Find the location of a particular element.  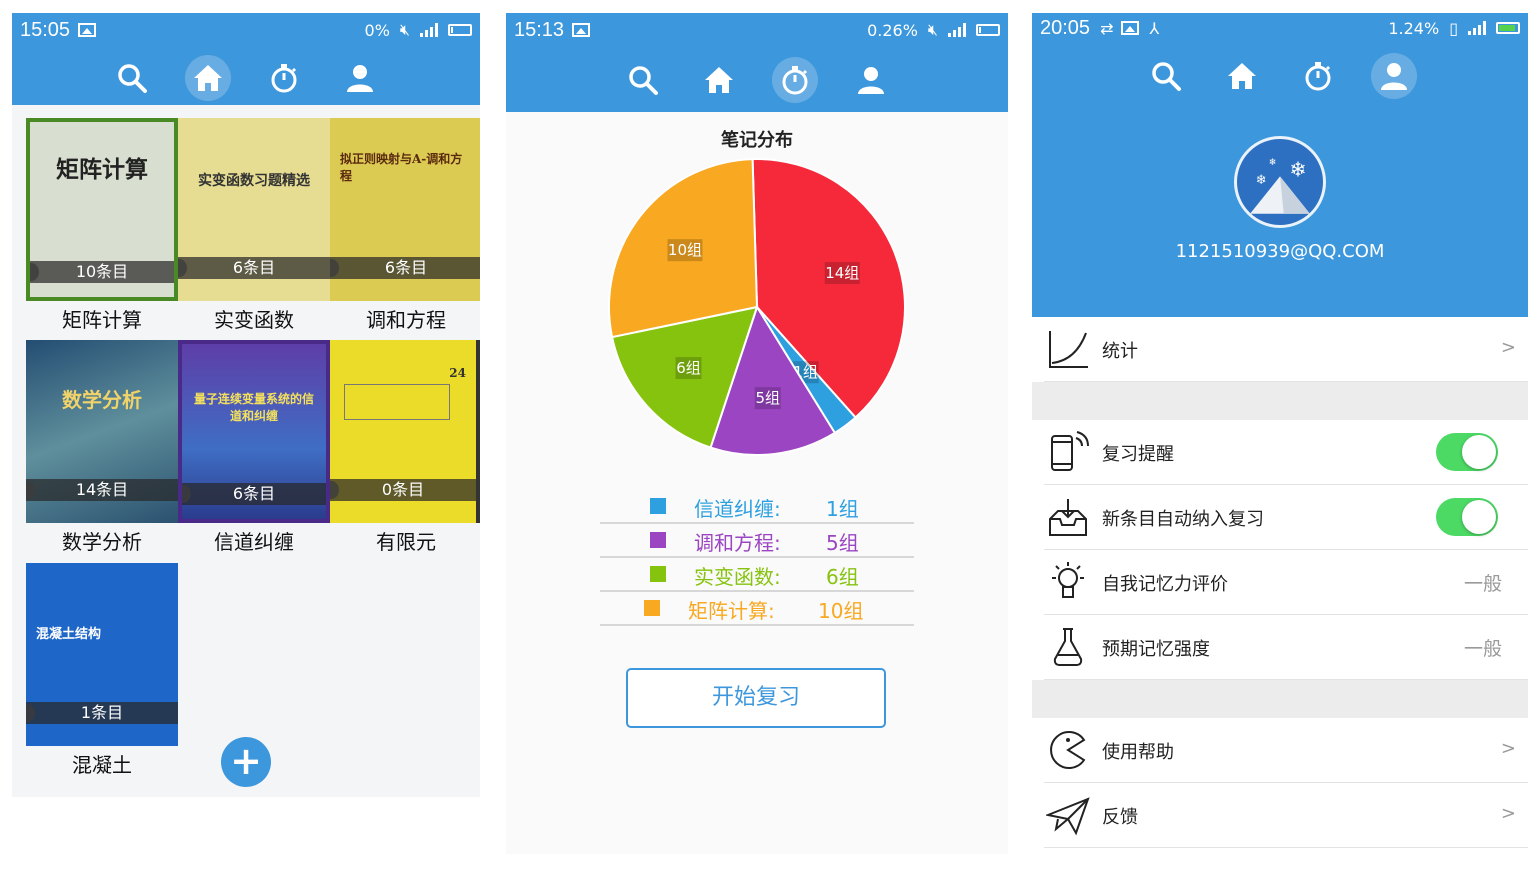

book-name: 数学分析 is located at coordinates (102, 542).